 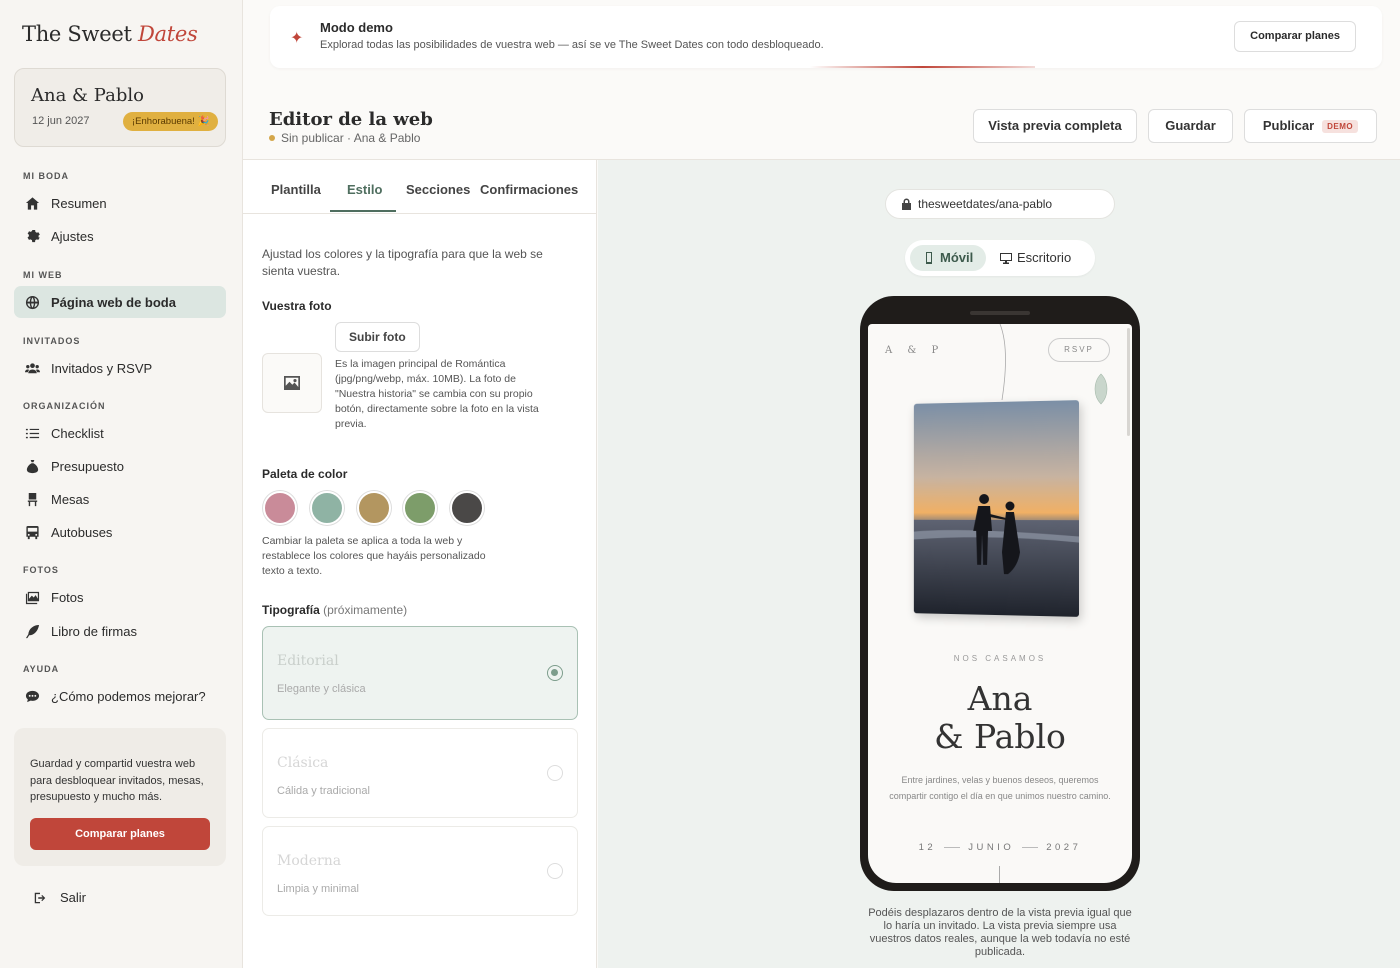 I want to click on typography-option-moderna: Moderna Limpia y minimal, so click(x=420, y=871).